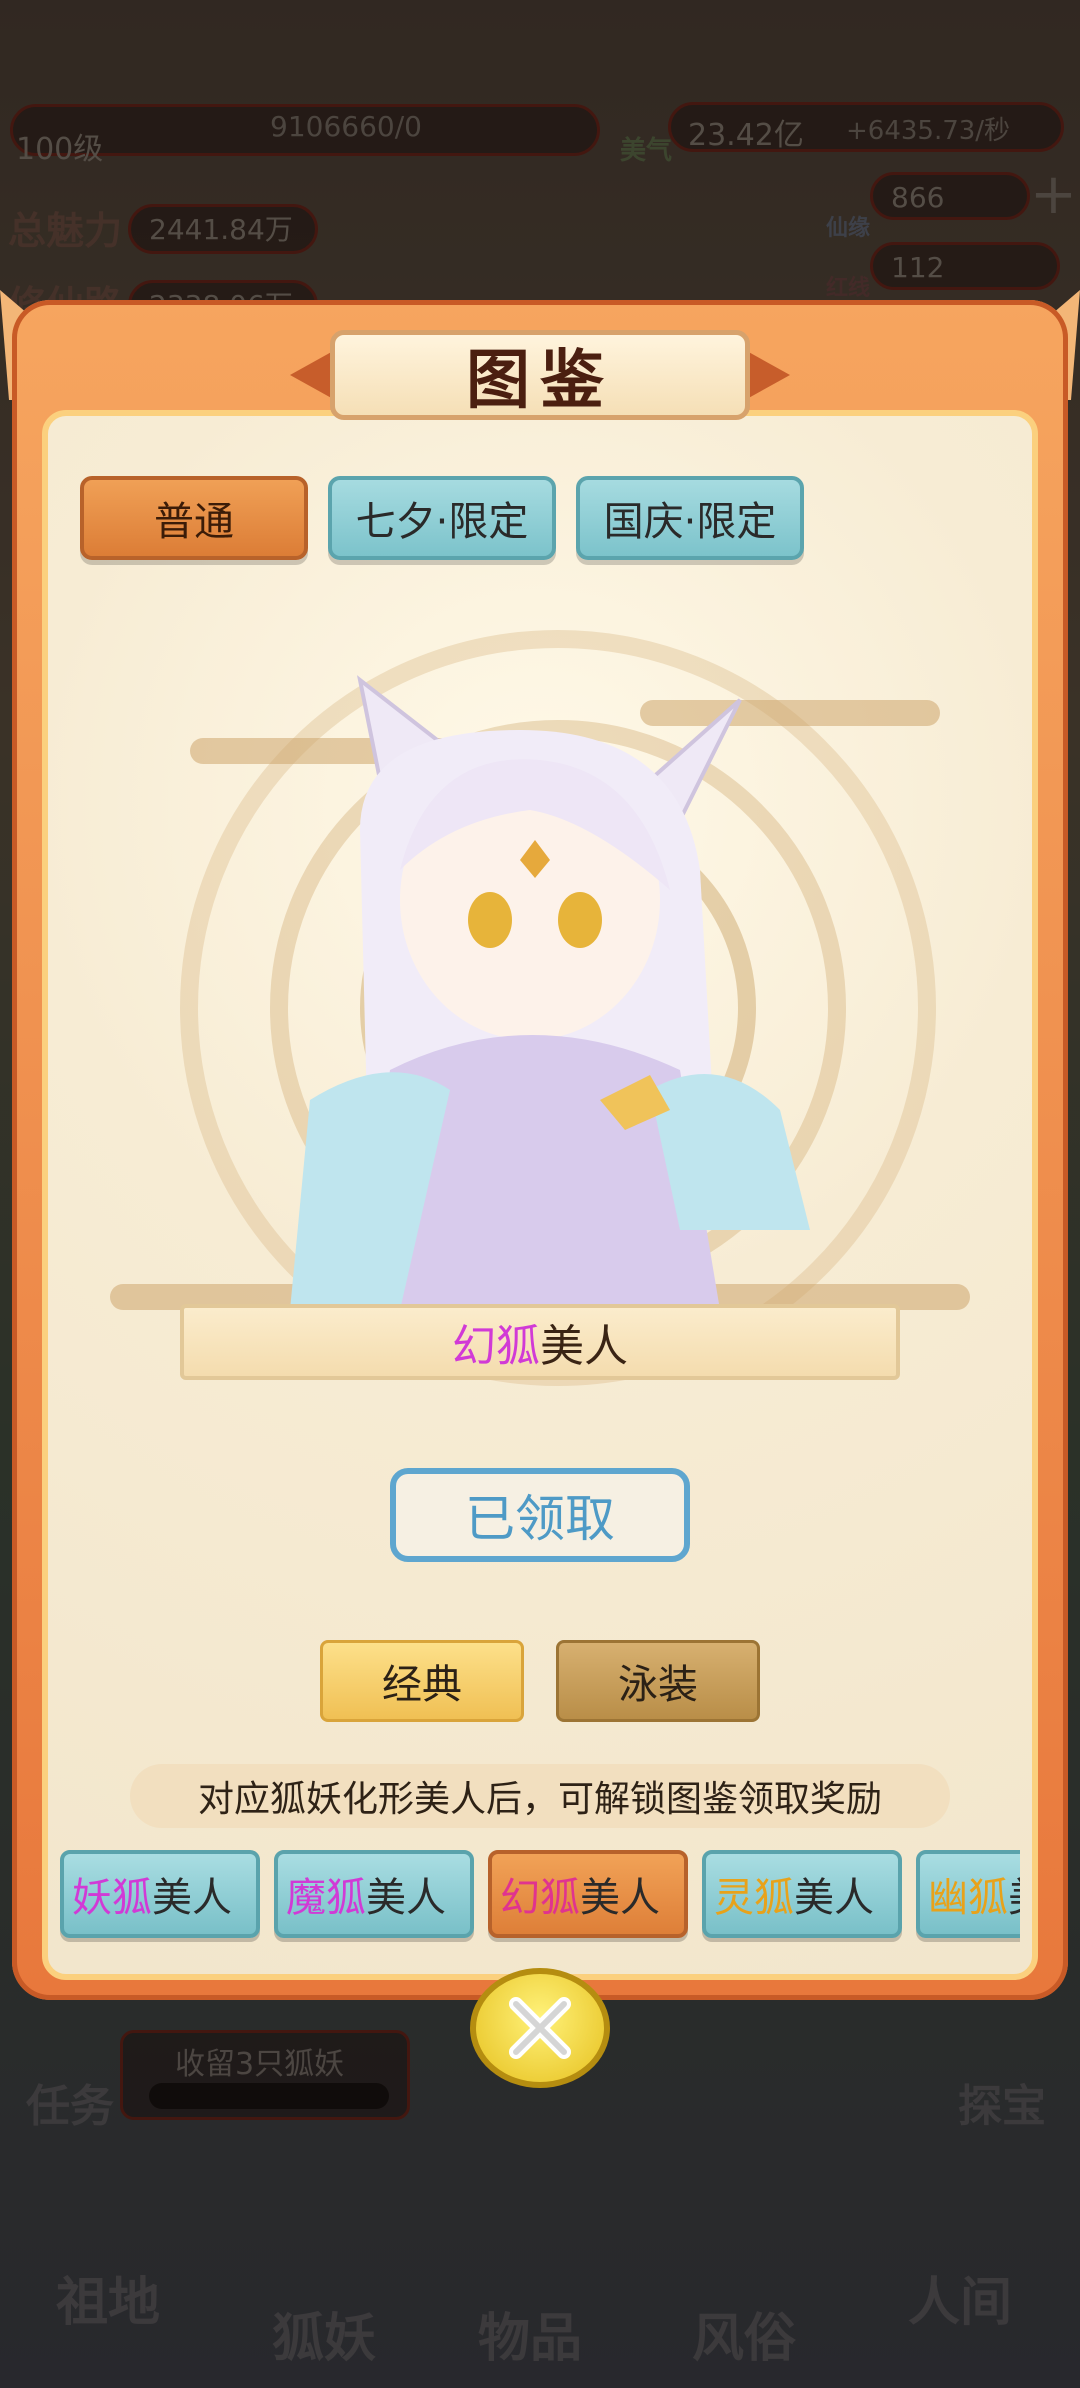 The height and width of the screenshot is (2388, 1080). What do you see at coordinates (422, 1681) in the screenshot?
I see `skin-classic-button: 经典` at bounding box center [422, 1681].